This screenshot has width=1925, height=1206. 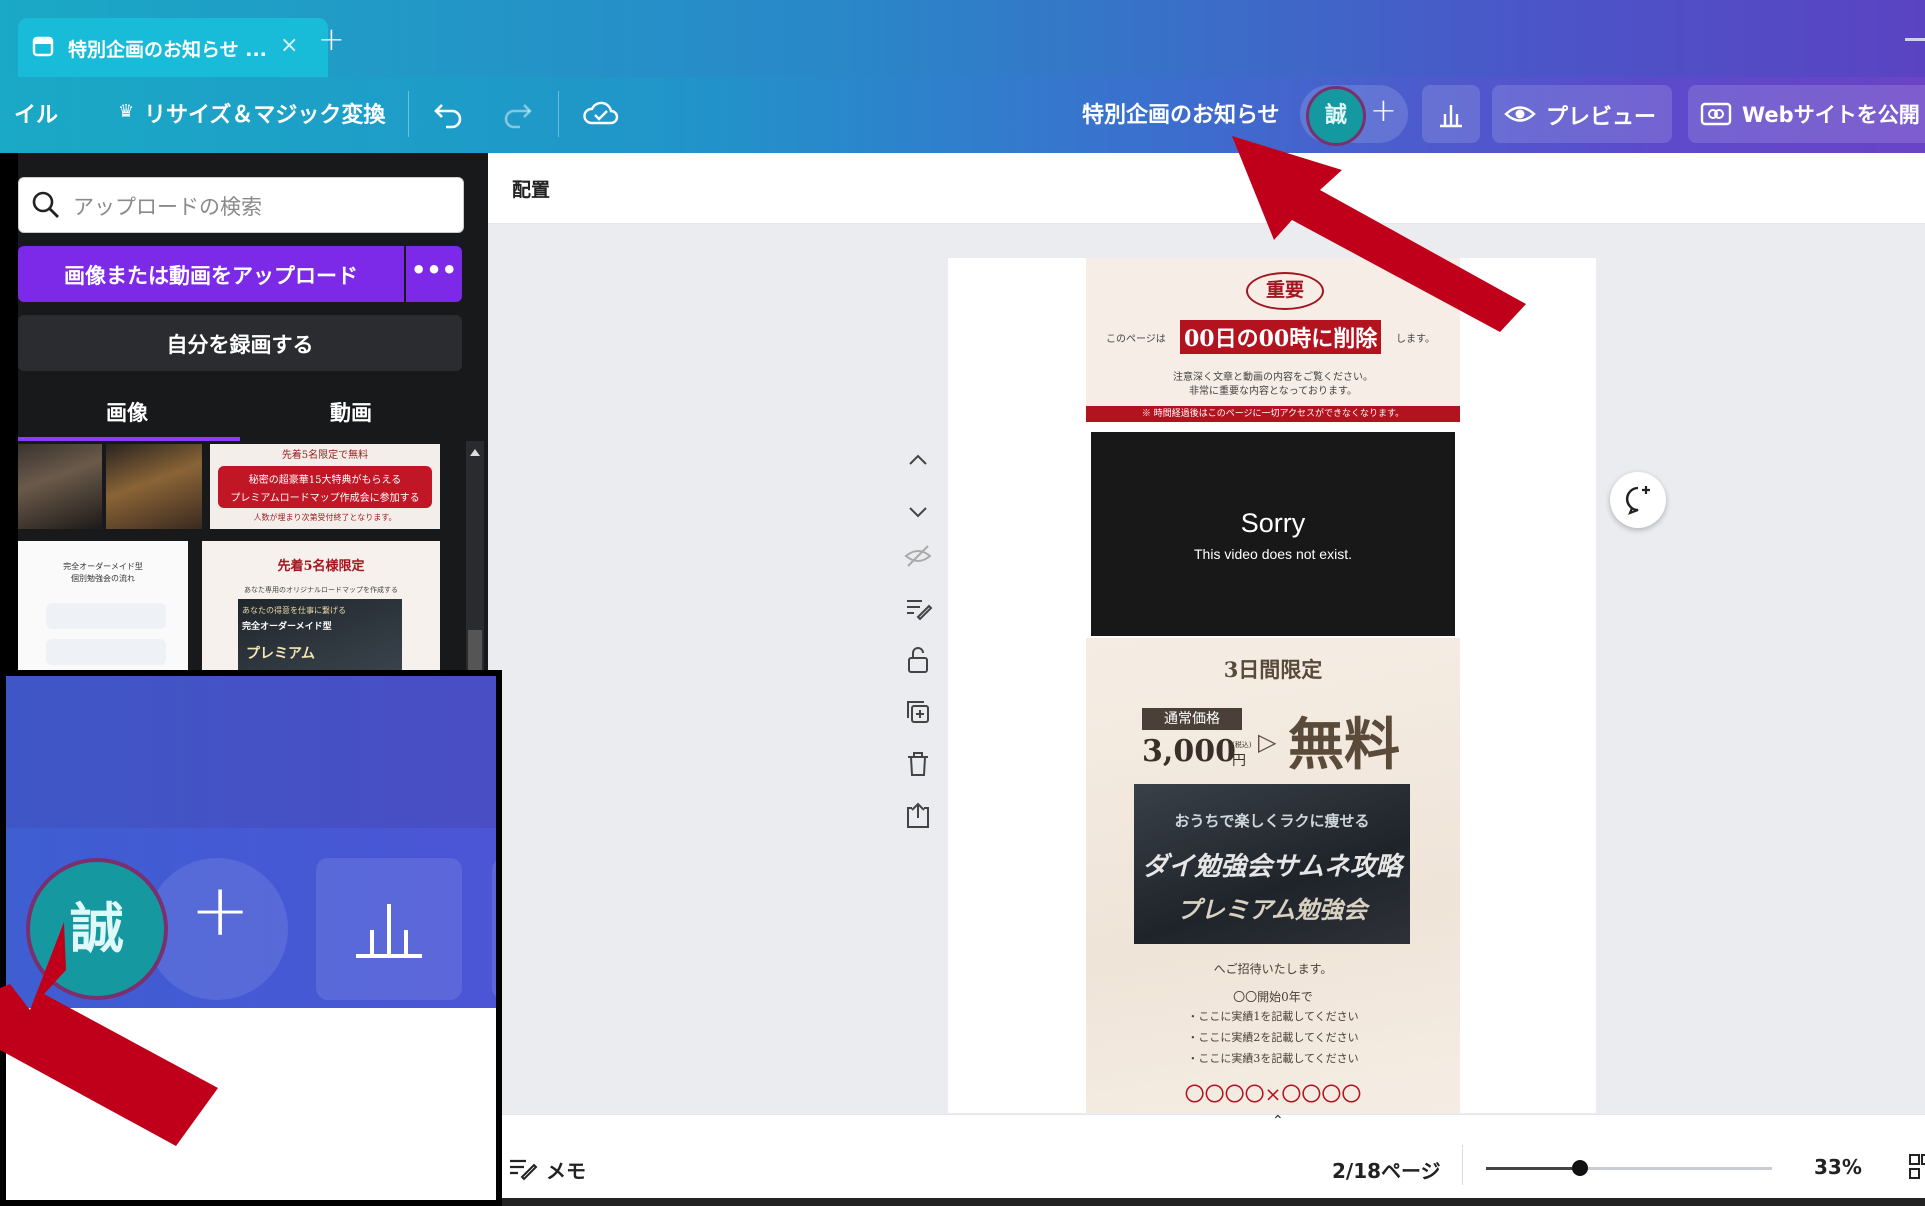 I want to click on comment-add-icon, so click(x=1637, y=500).